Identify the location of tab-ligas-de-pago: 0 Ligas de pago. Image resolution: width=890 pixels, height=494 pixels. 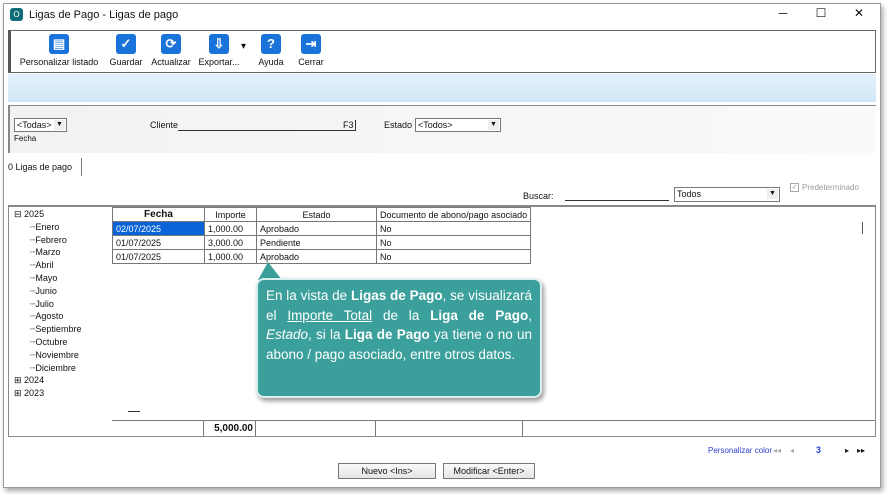
(45, 167).